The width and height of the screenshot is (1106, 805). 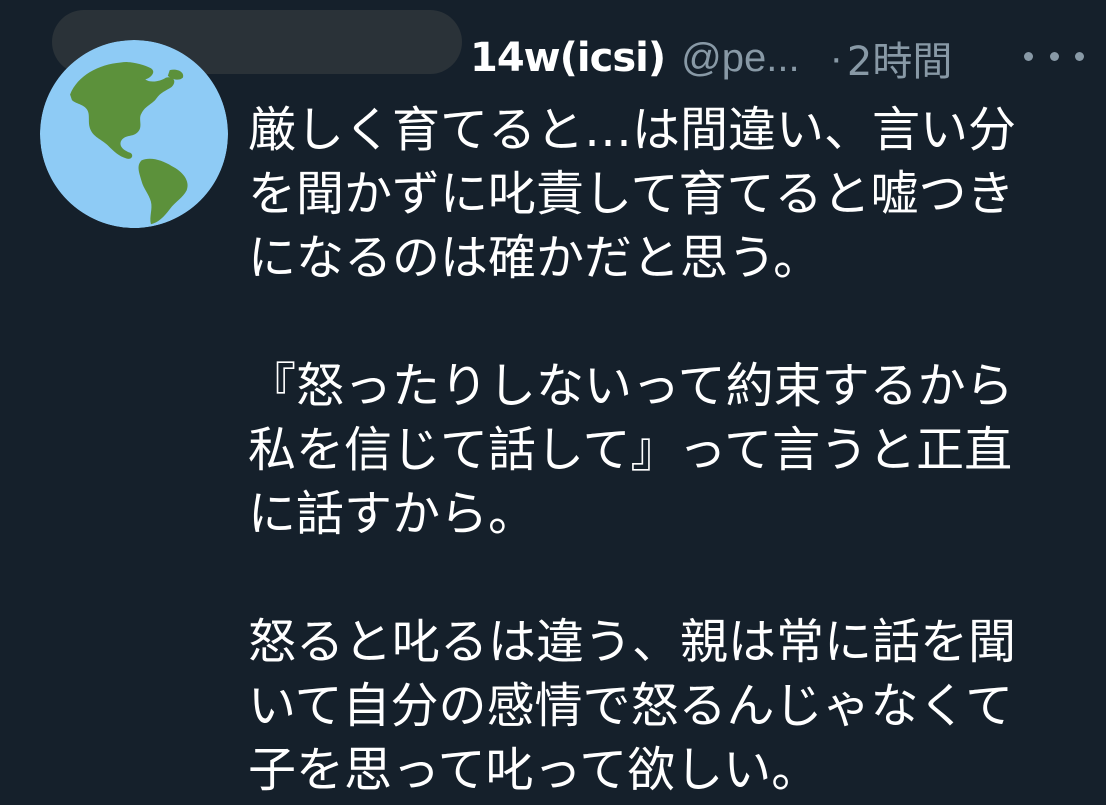 I want to click on globe-americas-icon, so click(x=134, y=134).